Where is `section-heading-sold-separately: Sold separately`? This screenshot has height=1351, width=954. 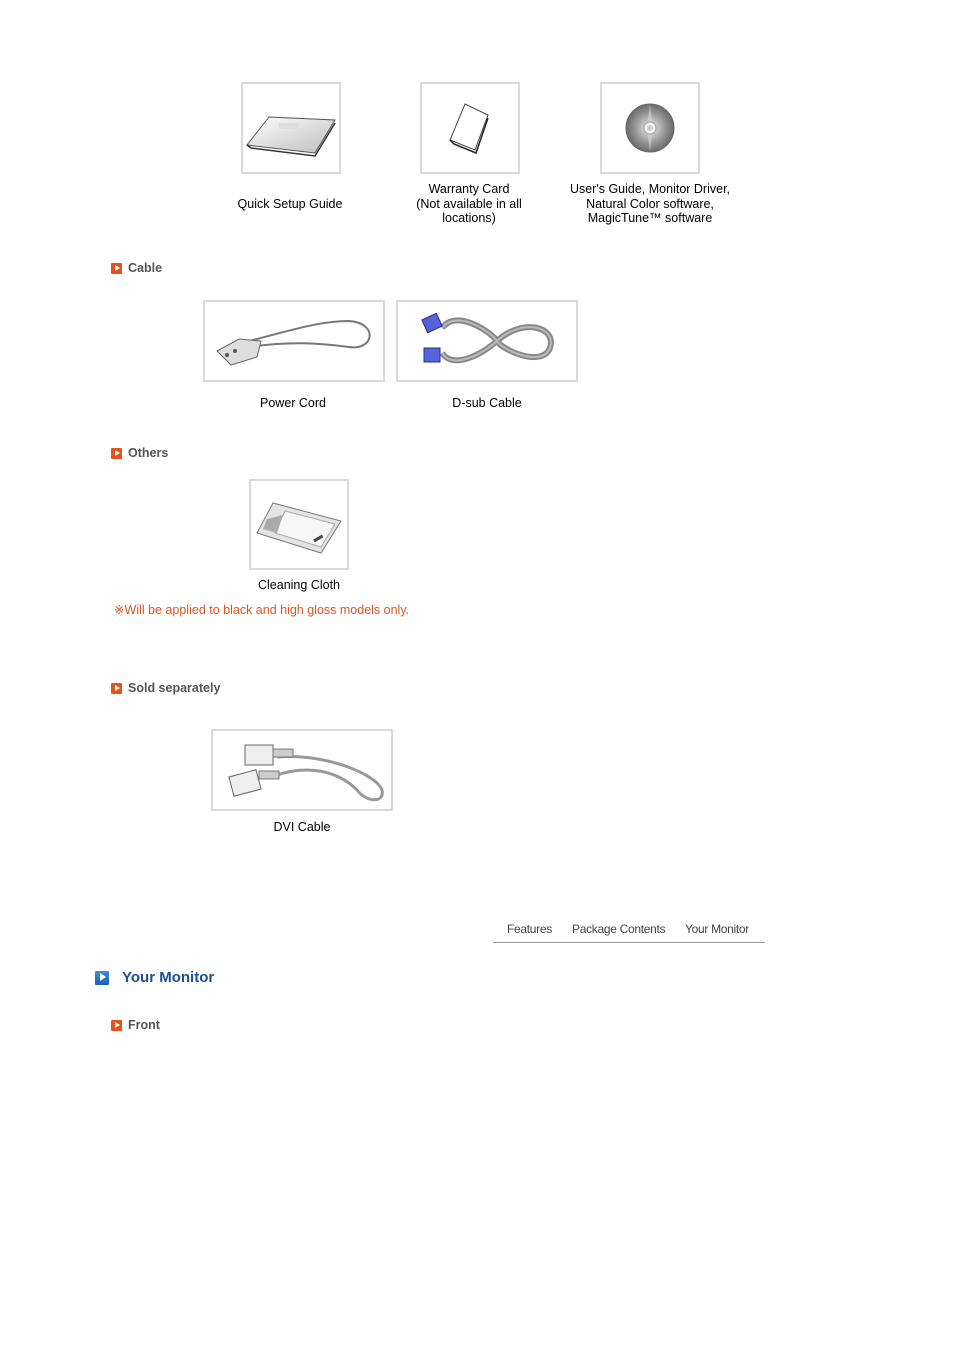
section-heading-sold-separately: Sold separately is located at coordinates (165, 688).